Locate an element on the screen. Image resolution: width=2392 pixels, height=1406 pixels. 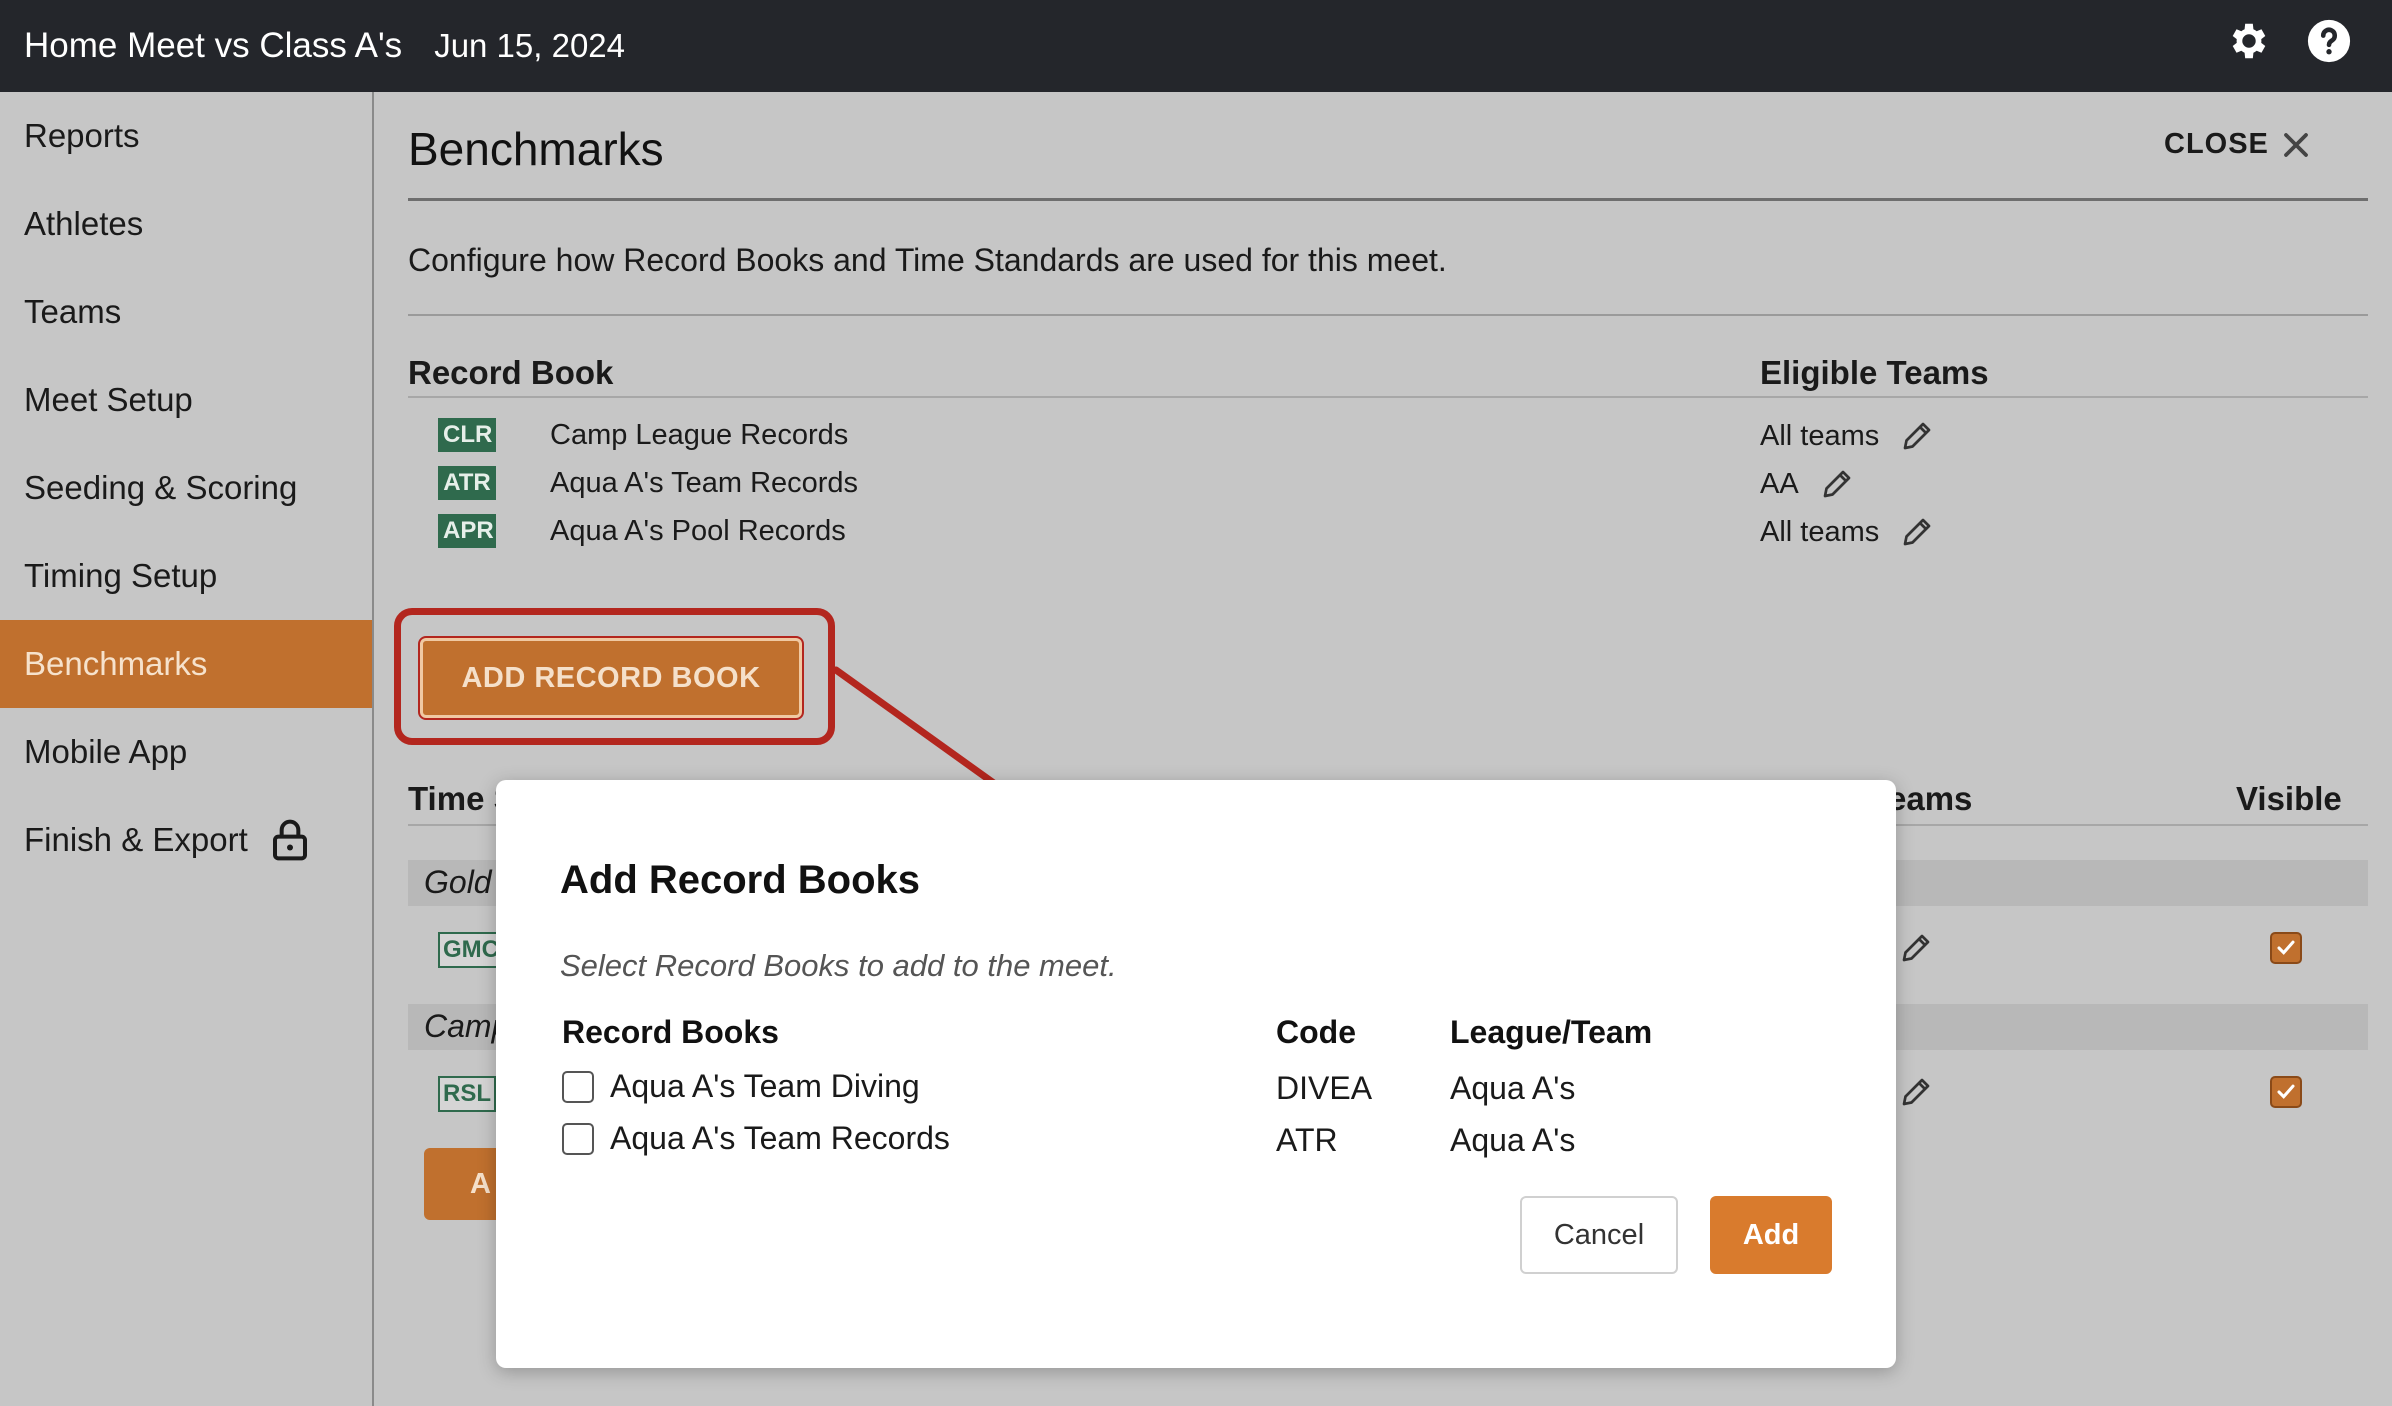
add-button: Add is located at coordinates (1771, 1235).